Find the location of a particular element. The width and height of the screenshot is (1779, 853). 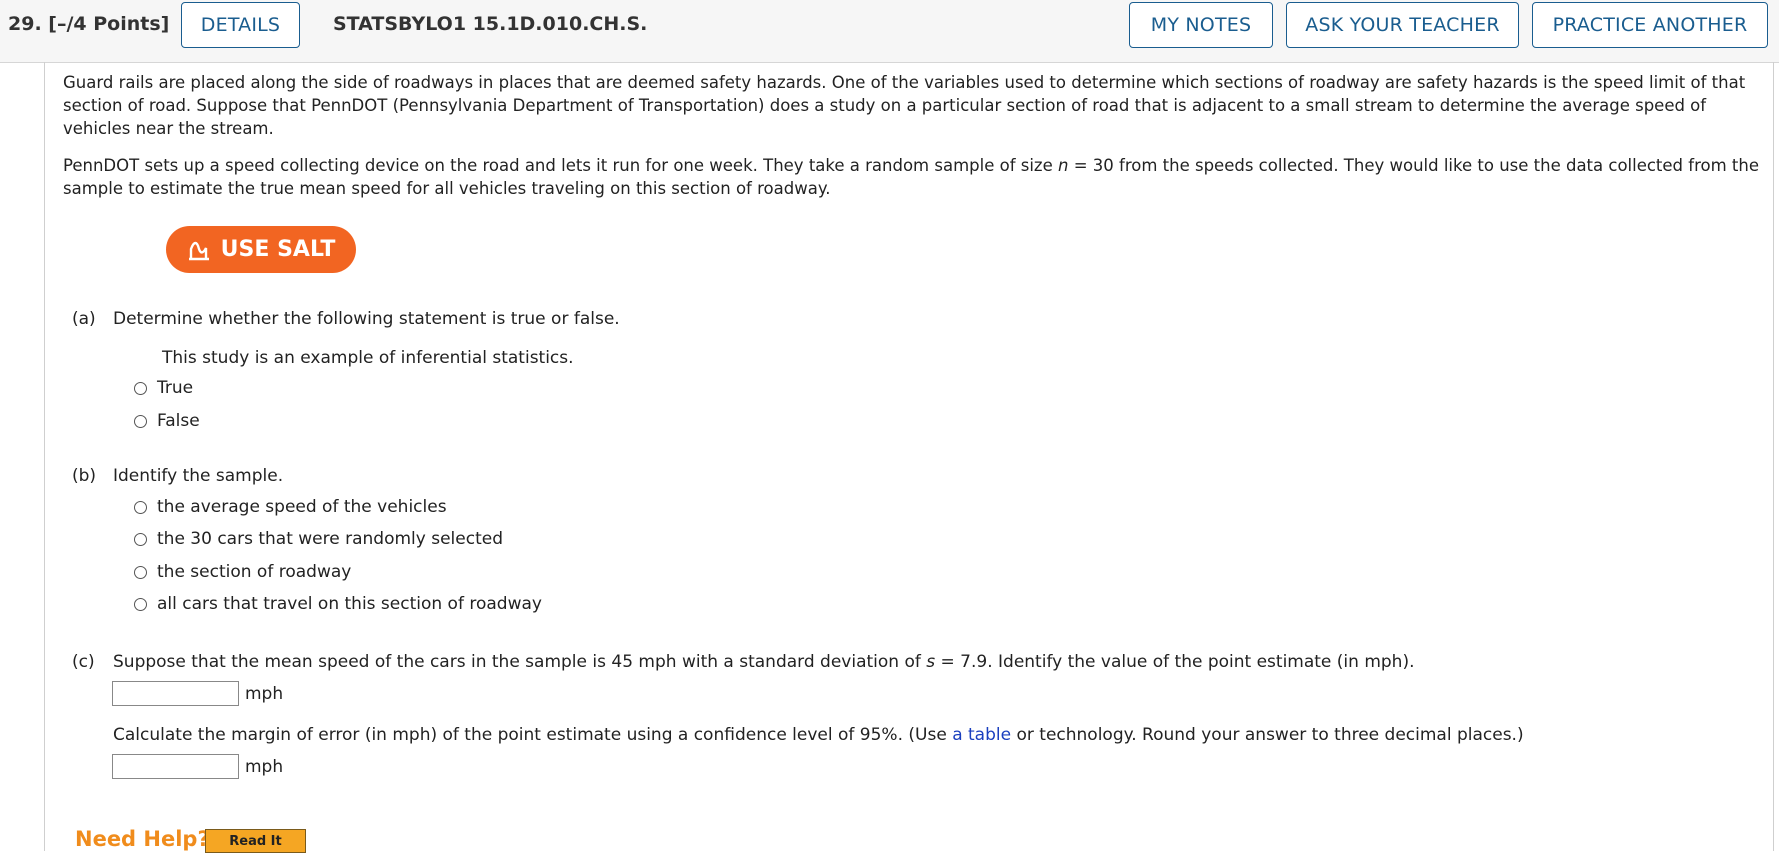

part-b-option-average-speed: the average speed of the vehicles is located at coordinates (290, 507).